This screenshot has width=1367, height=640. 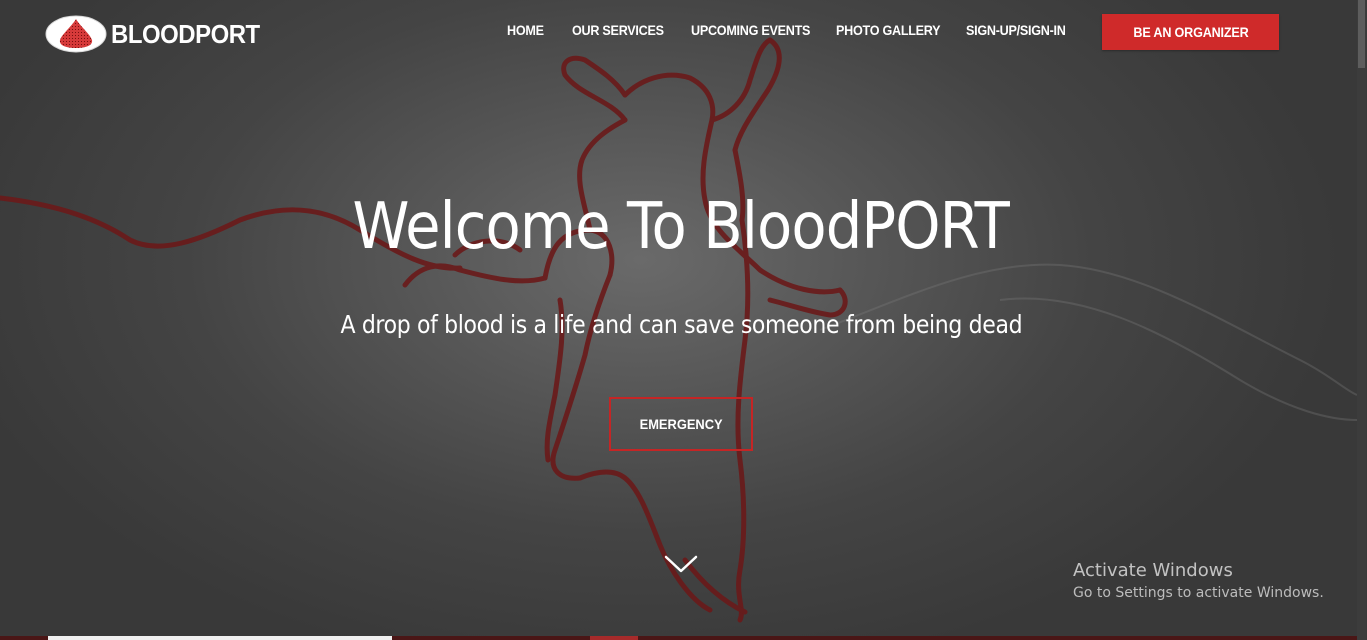 What do you see at coordinates (1016, 30) in the screenshot?
I see `nav-item-sign-up-sign-in: SIGN-UP/SIGN-IN` at bounding box center [1016, 30].